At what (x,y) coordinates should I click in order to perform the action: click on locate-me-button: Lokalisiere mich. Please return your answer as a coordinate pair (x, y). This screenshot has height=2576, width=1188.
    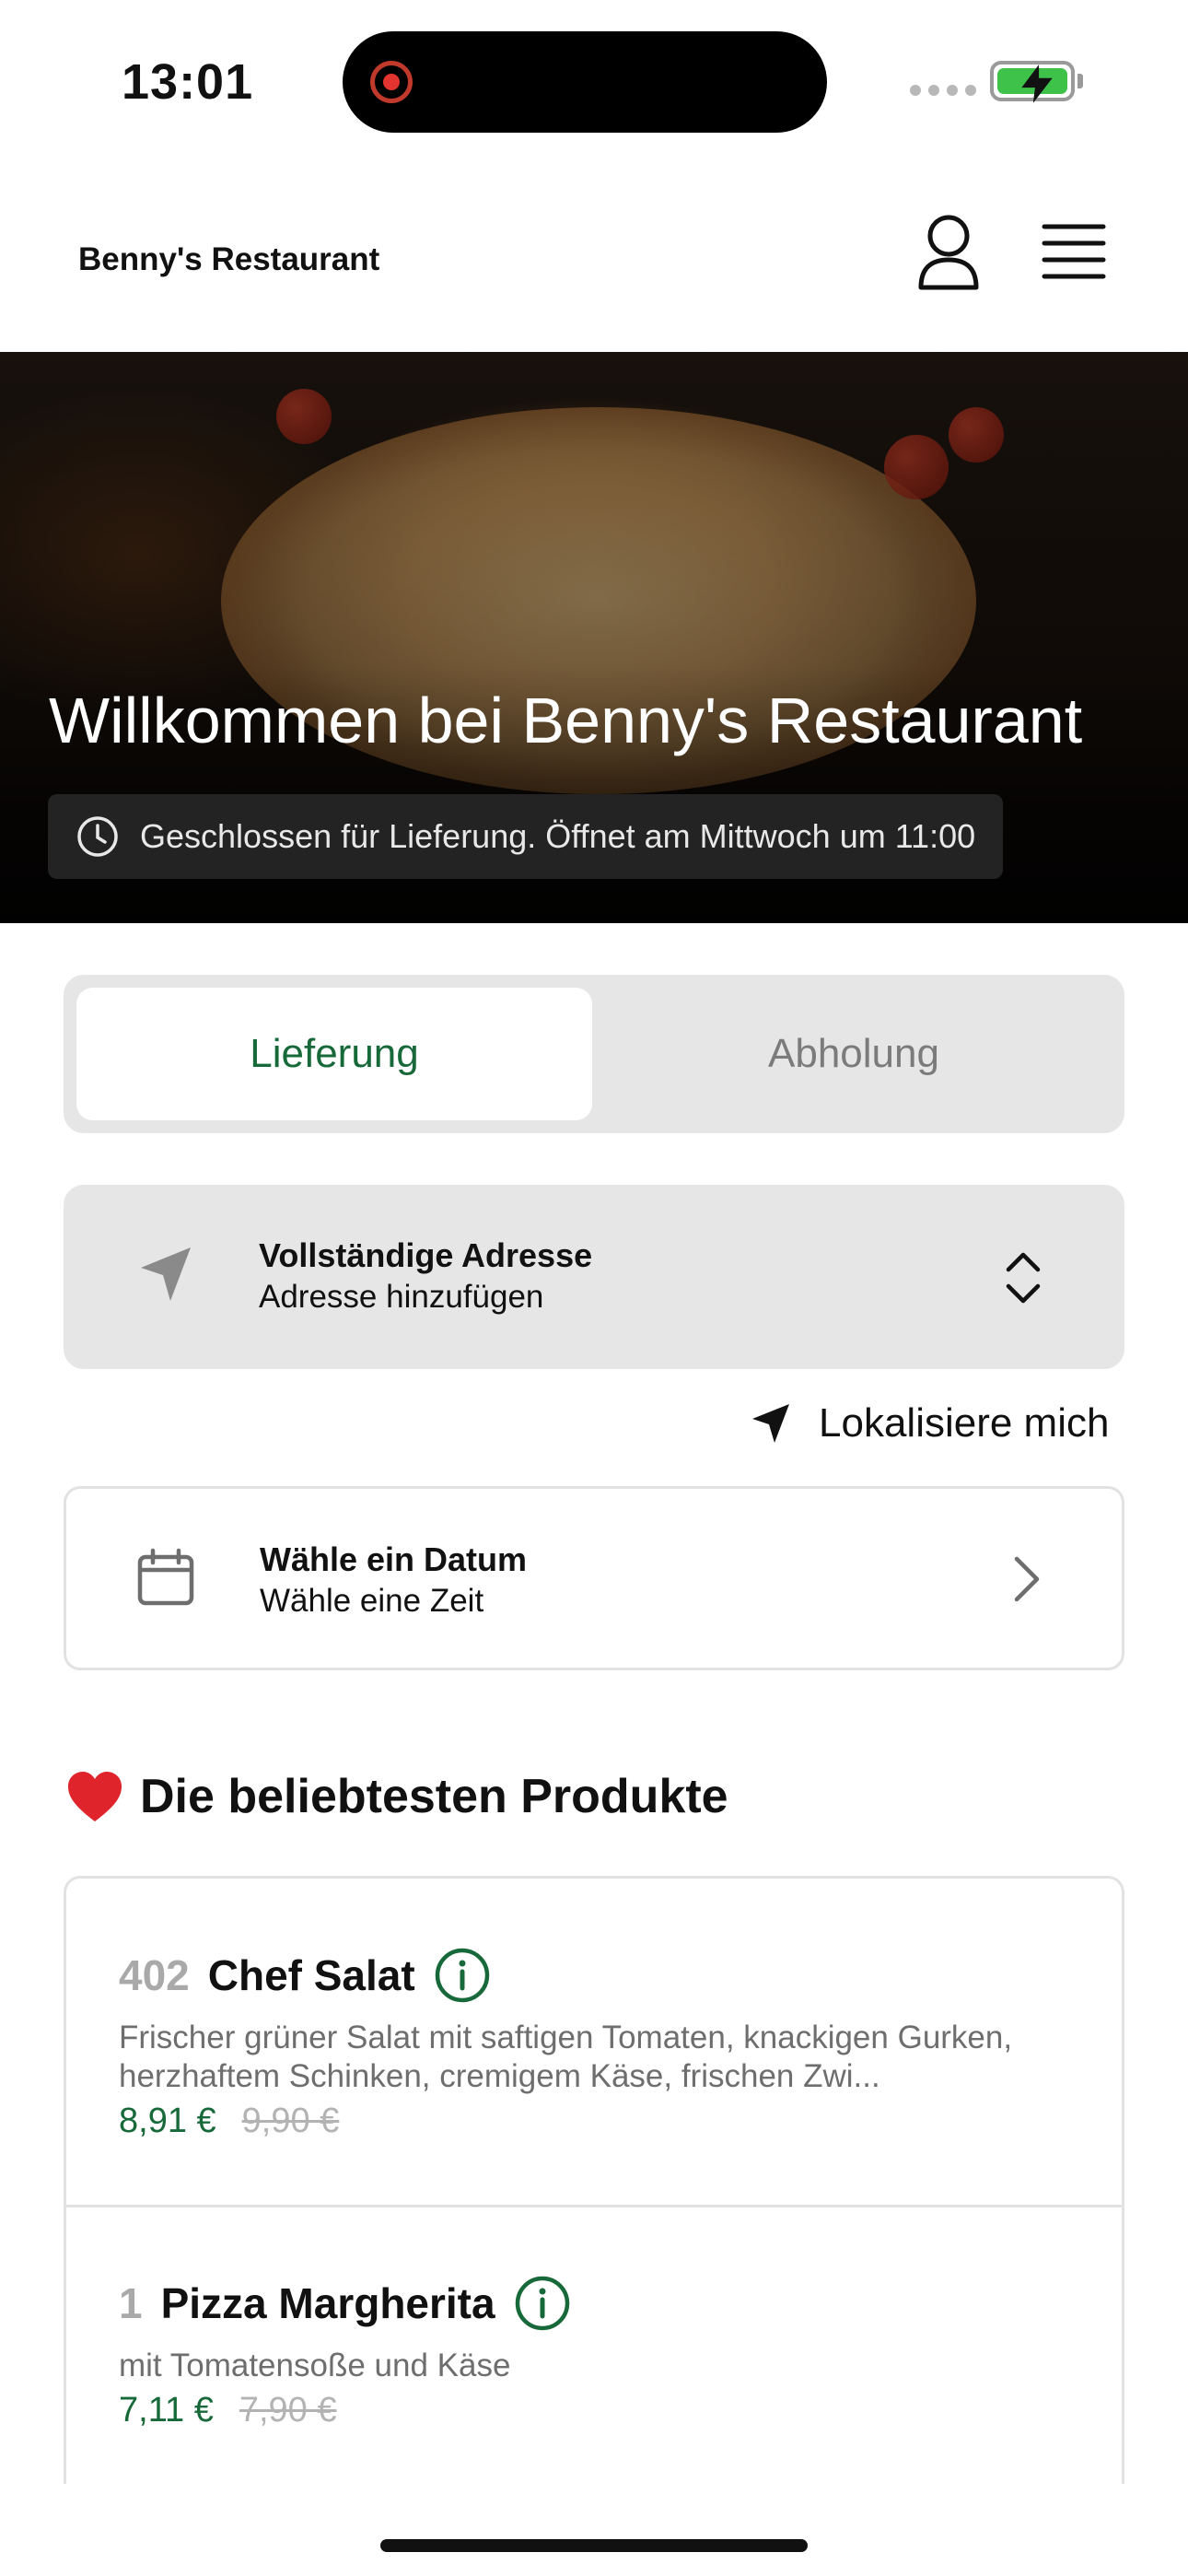
    Looking at the image, I should click on (930, 1423).